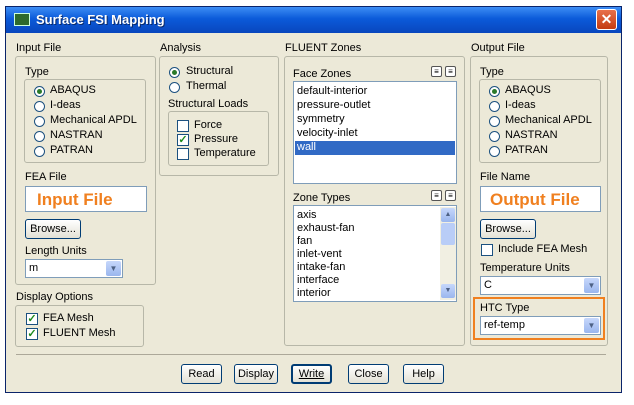 This screenshot has width=634, height=405. What do you see at coordinates (183, 126) in the screenshot?
I see `force-checkbox` at bounding box center [183, 126].